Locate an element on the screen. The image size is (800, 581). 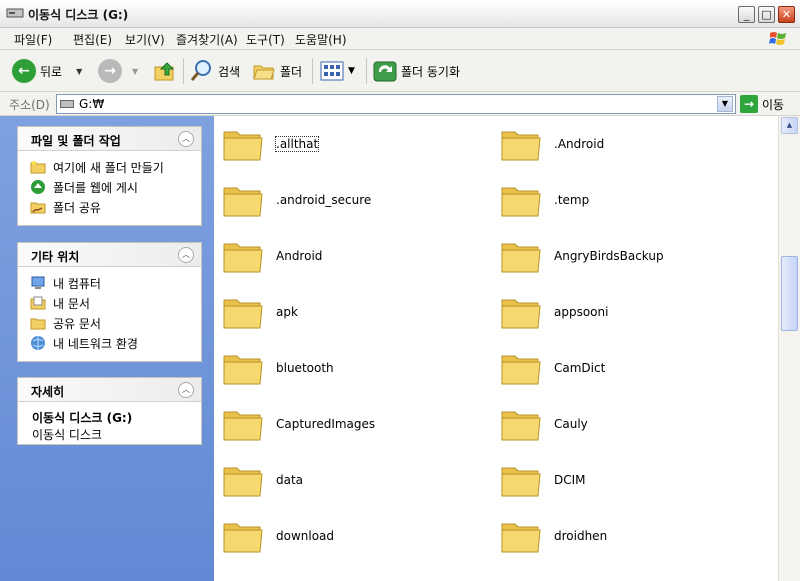
folder-item: Android is located at coordinates (272, 256).